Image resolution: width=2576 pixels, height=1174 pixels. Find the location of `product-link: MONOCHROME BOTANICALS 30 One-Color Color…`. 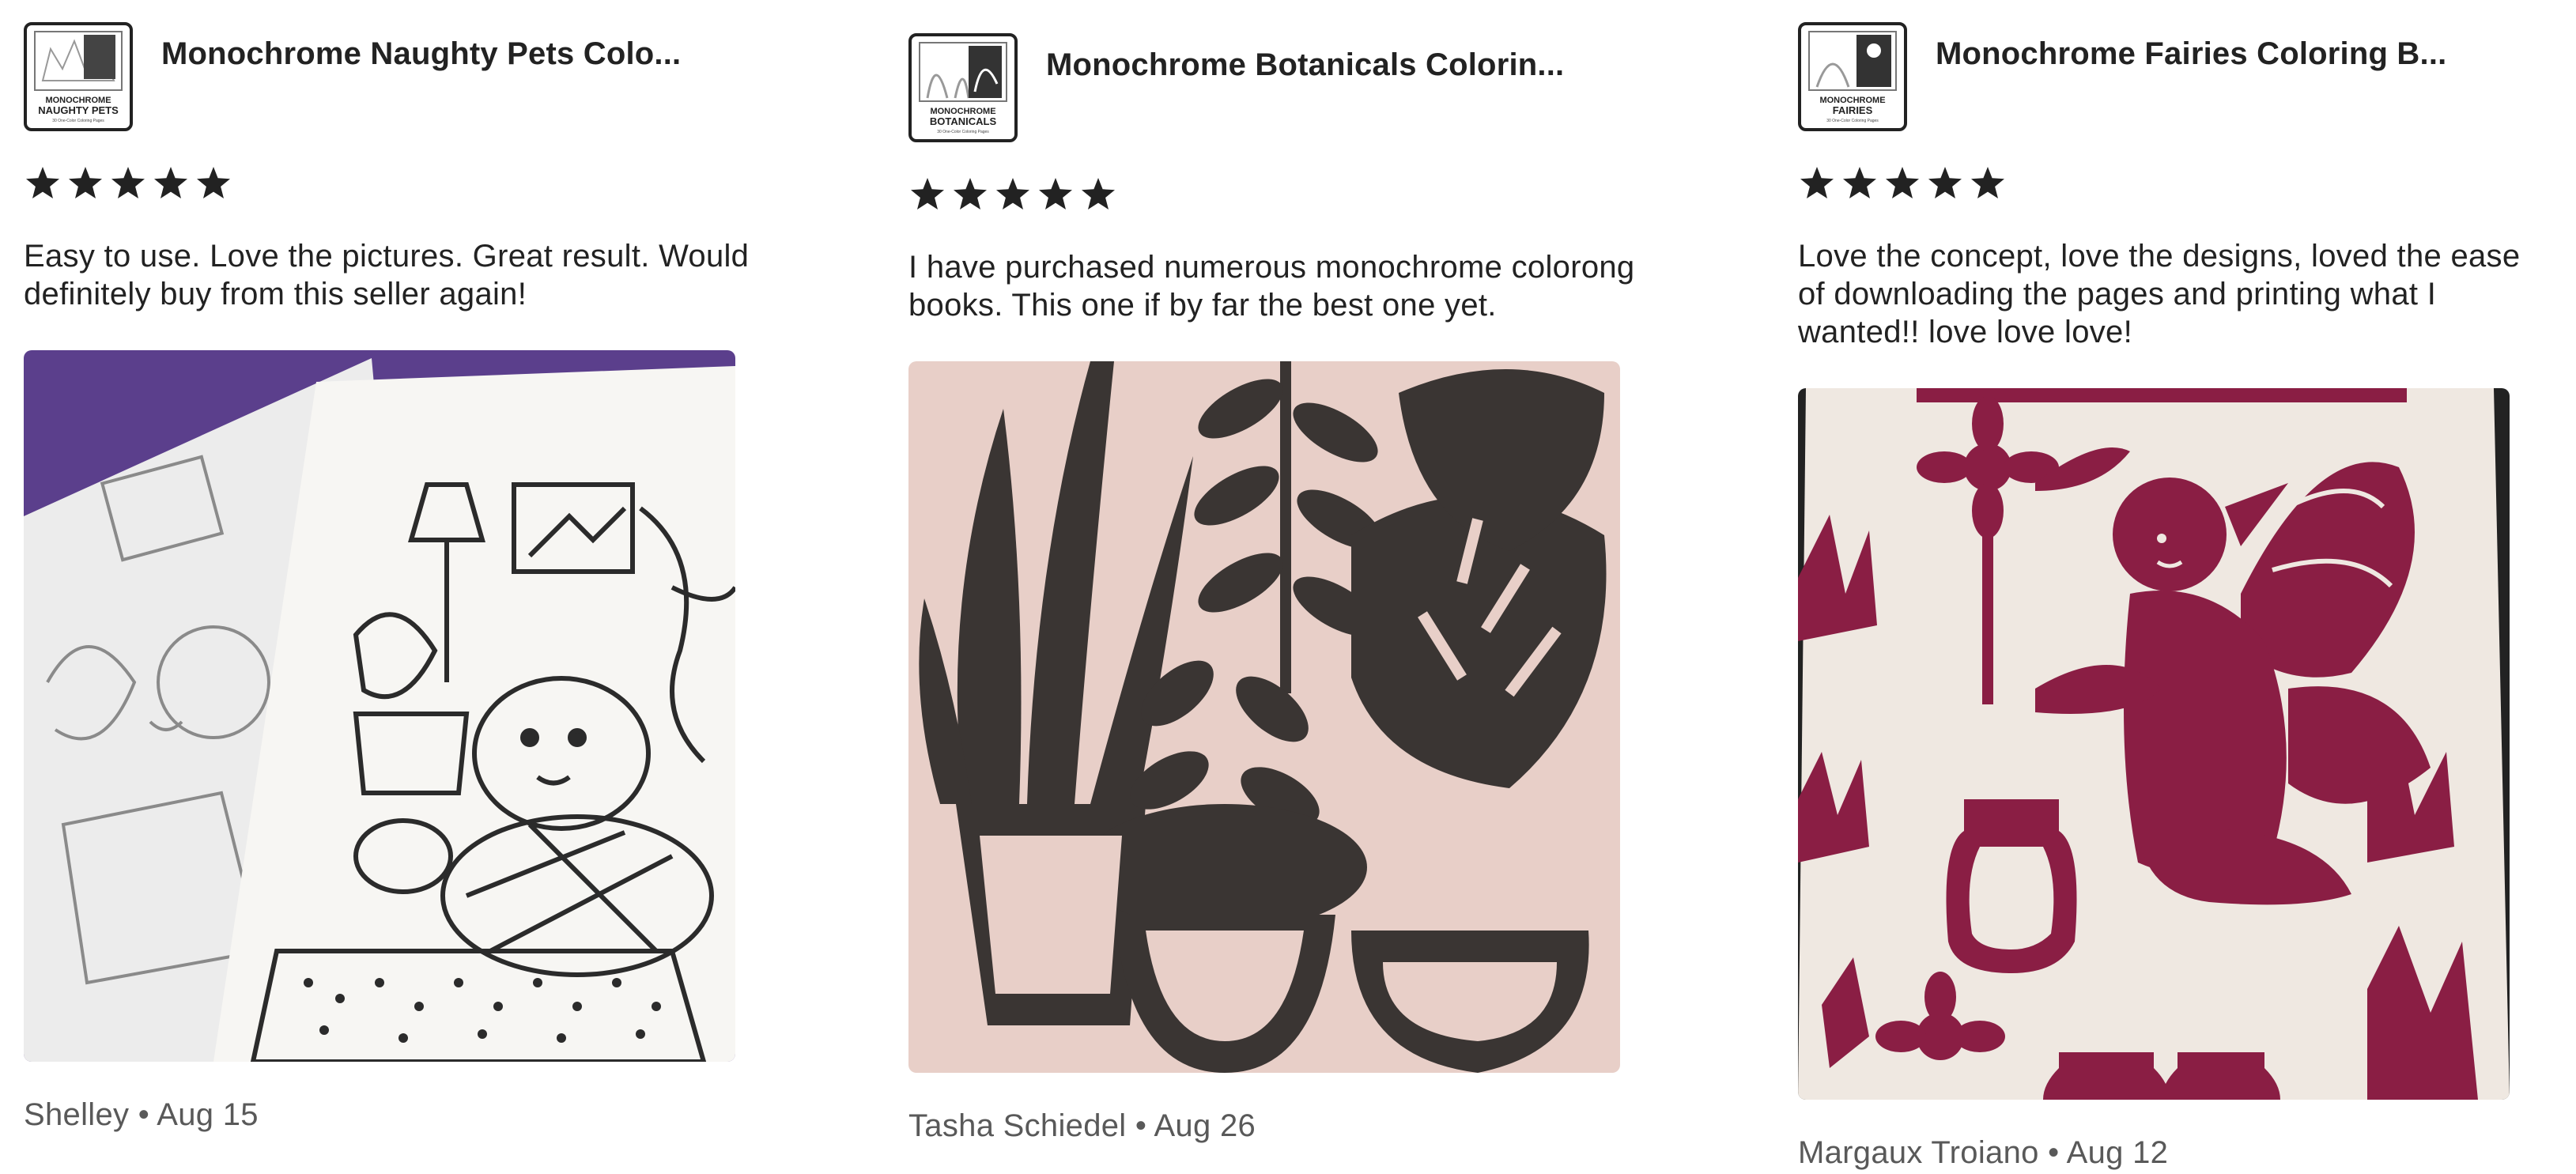

product-link: MONOCHROME BOTANICALS 30 One-Color Color… is located at coordinates (1236, 88).